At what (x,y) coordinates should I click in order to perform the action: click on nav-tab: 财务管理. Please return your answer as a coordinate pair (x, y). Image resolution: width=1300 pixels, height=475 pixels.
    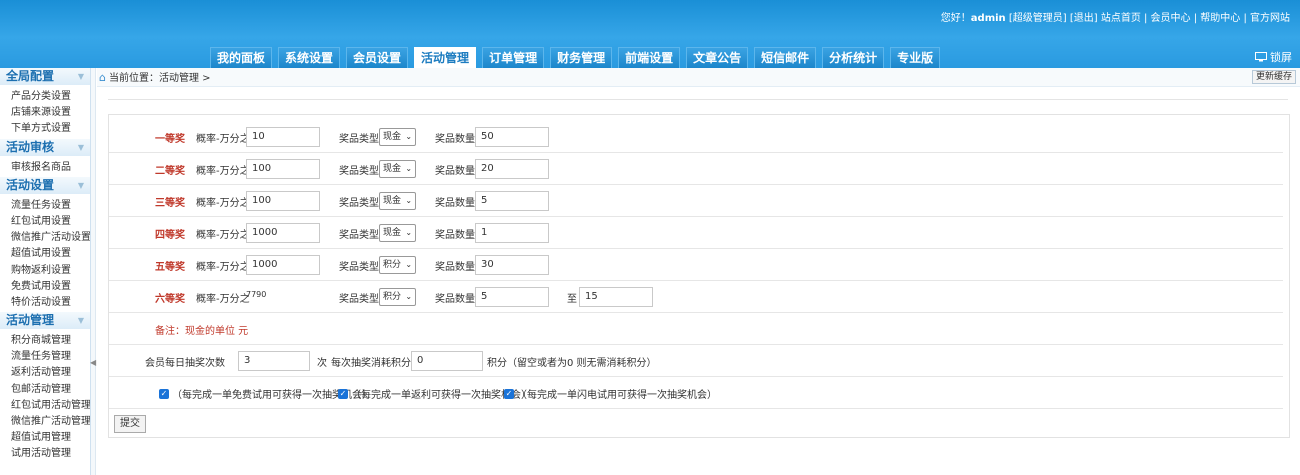
    Looking at the image, I should click on (581, 57).